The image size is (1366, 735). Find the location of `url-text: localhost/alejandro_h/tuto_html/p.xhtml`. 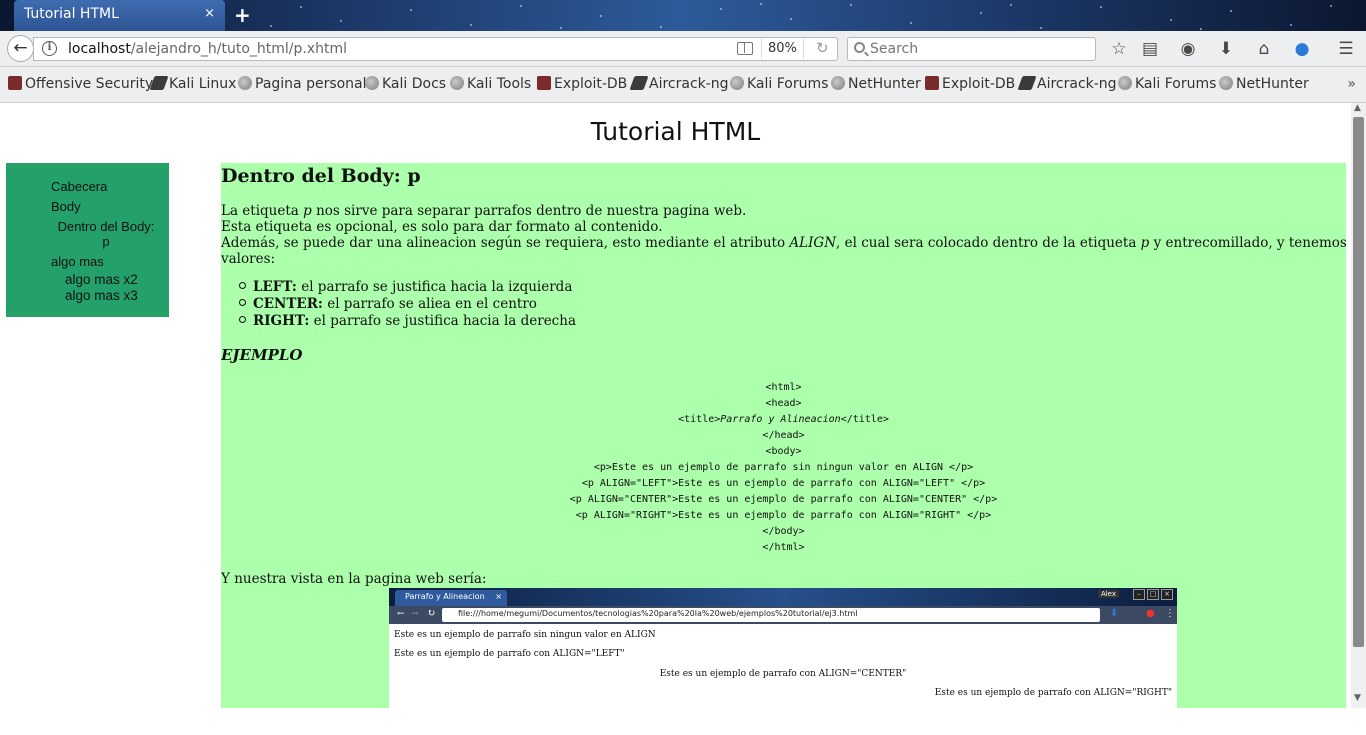

url-text: localhost/alejandro_h/tuto_html/p.xhtml is located at coordinates (207, 49).